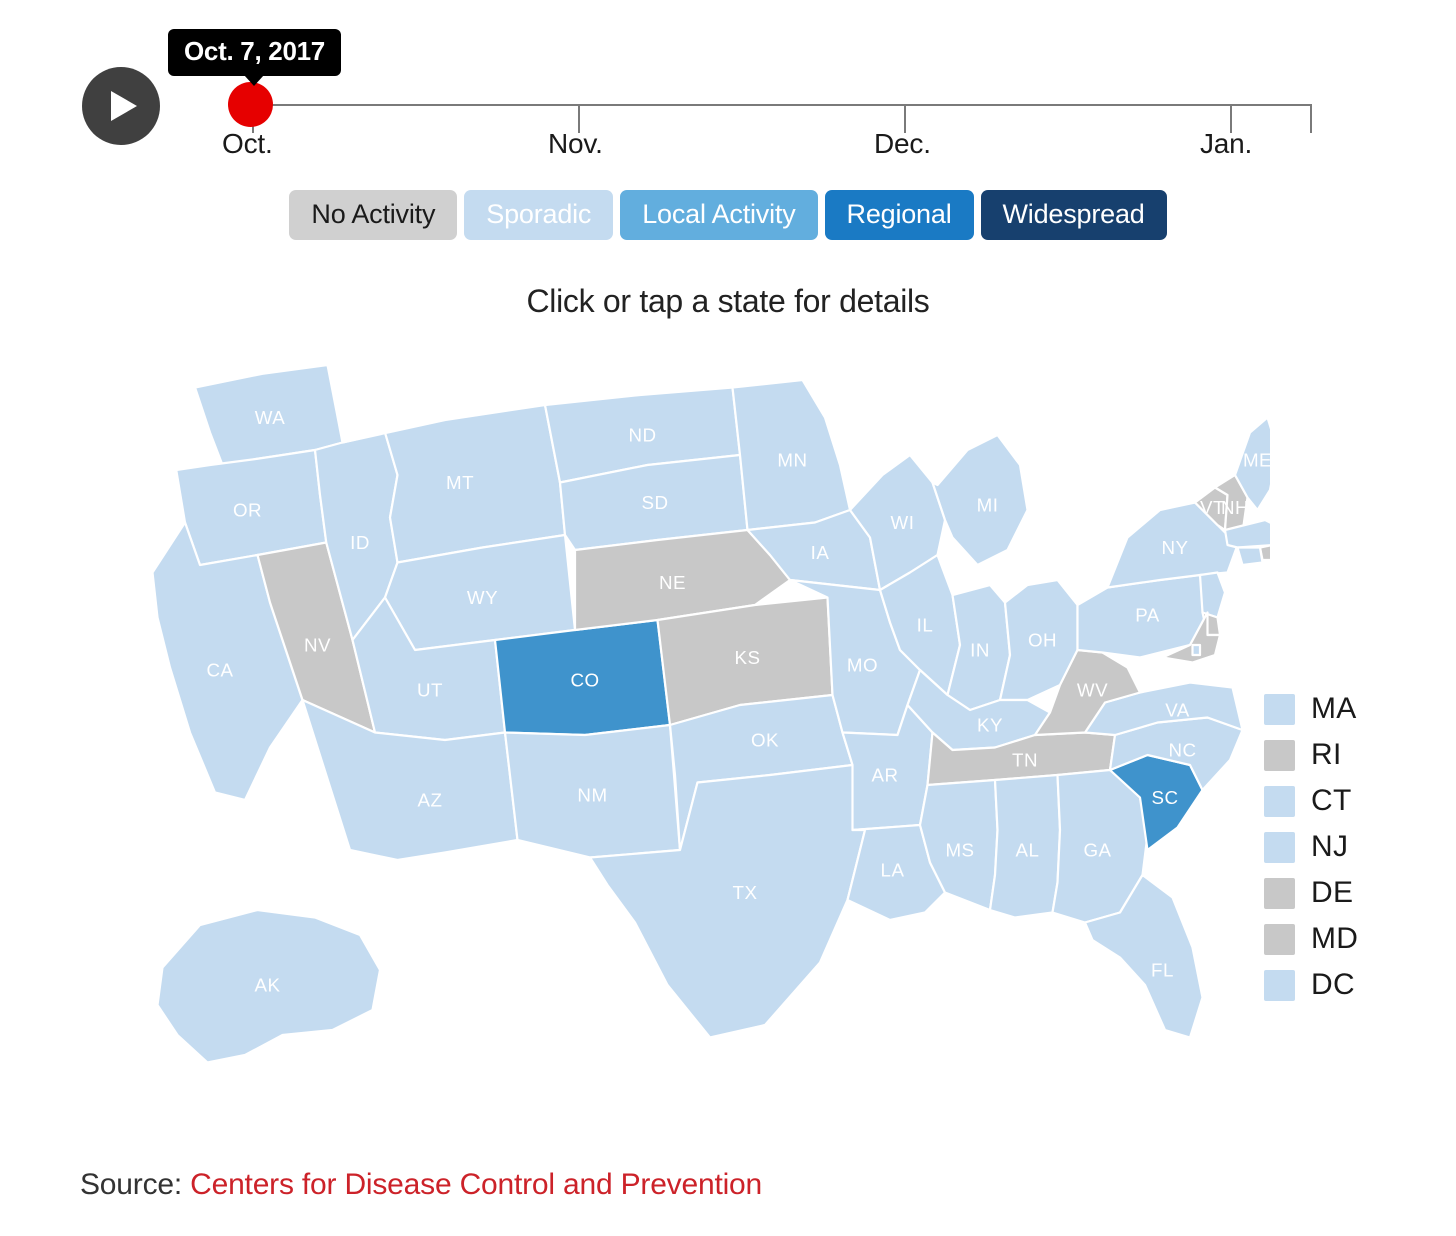 This screenshot has height=1236, width=1456. What do you see at coordinates (1279, 893) in the screenshot?
I see `state-legend-swatch-de` at bounding box center [1279, 893].